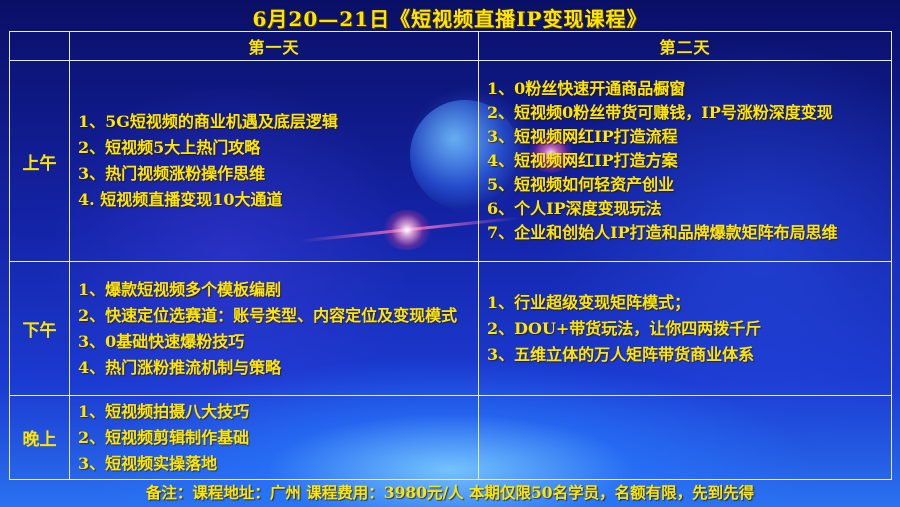 This screenshot has height=507, width=900. What do you see at coordinates (581, 184) in the screenshot?
I see `list-item: 5、短视频如何轻资产创业` at bounding box center [581, 184].